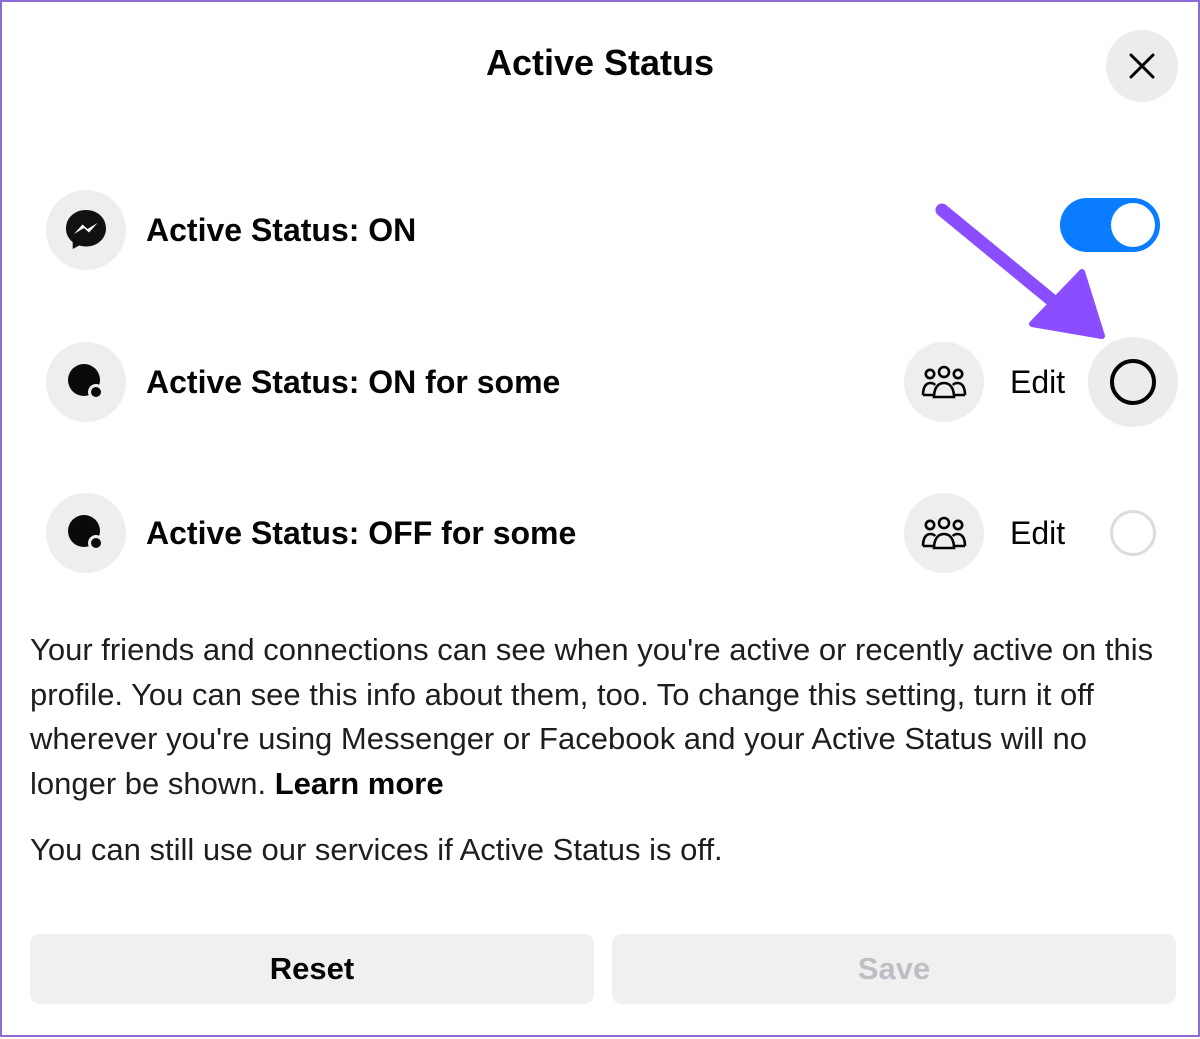 The height and width of the screenshot is (1039, 1200). I want to click on close-icon, so click(1142, 66).